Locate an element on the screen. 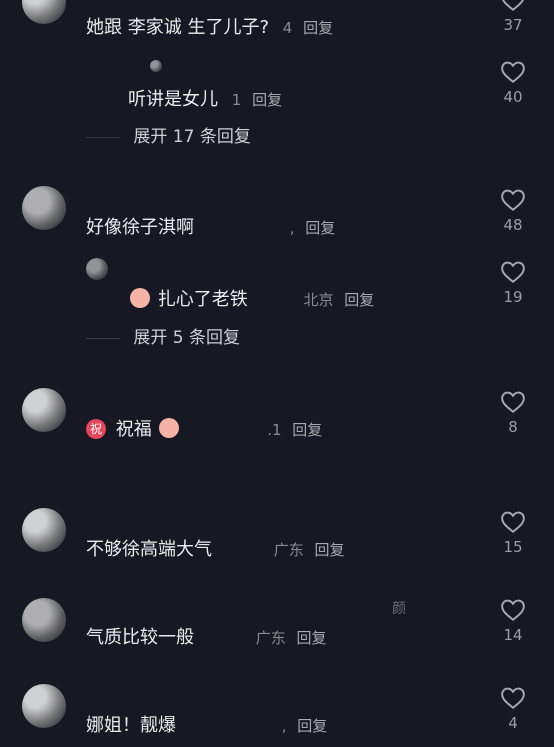 The height and width of the screenshot is (747, 554). comment-text: 娜姐！靓爆 is located at coordinates (131, 725).